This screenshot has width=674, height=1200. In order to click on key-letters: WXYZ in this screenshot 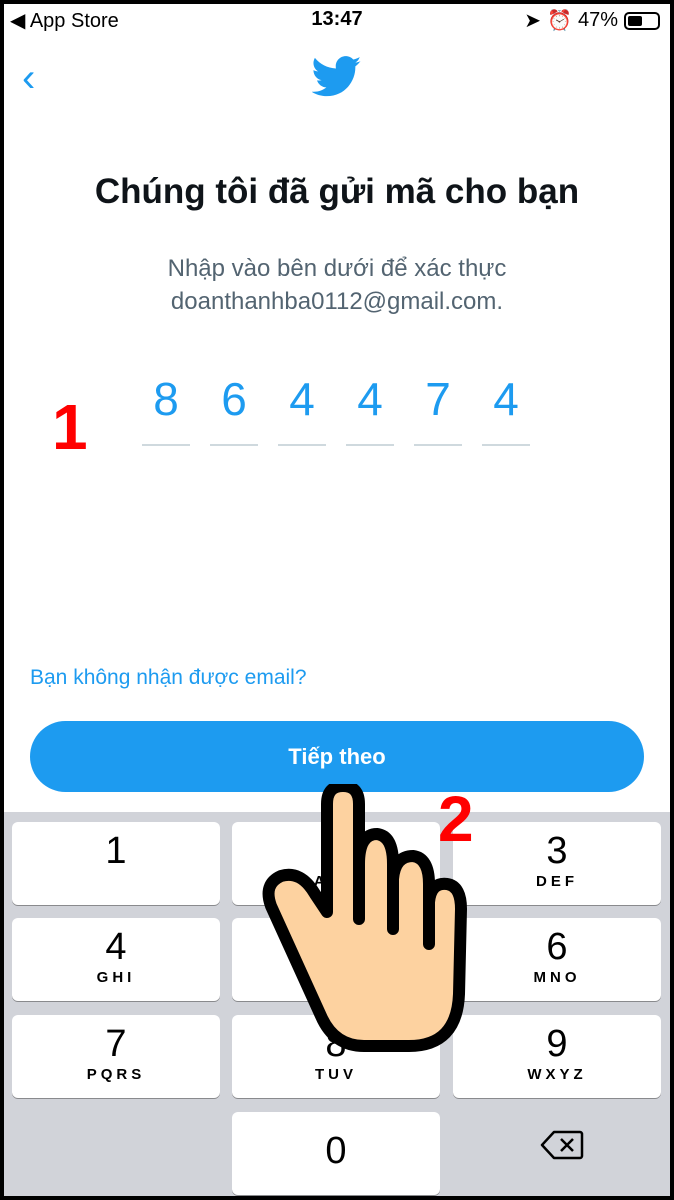, I will do `click(557, 1074)`.